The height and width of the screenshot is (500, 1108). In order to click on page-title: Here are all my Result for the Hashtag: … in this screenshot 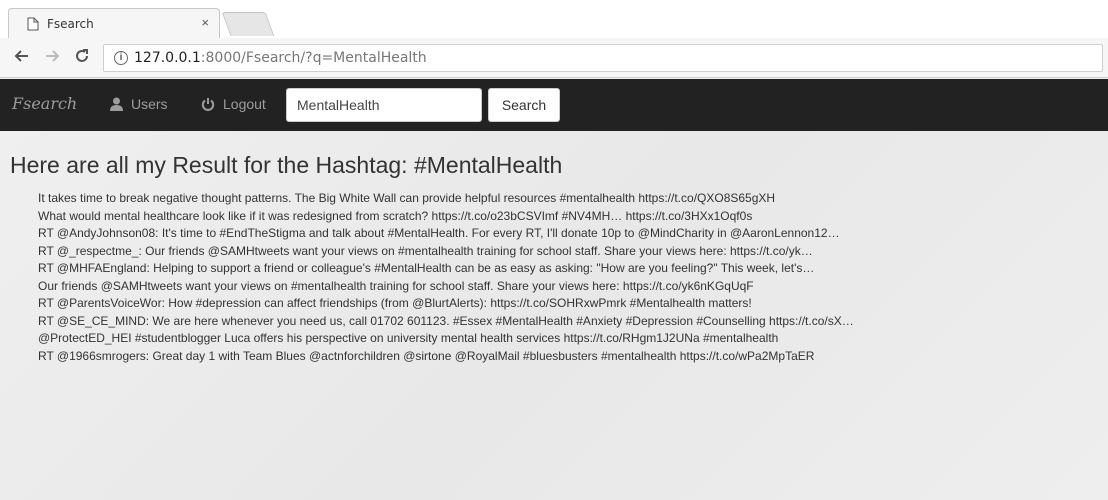, I will do `click(286, 165)`.